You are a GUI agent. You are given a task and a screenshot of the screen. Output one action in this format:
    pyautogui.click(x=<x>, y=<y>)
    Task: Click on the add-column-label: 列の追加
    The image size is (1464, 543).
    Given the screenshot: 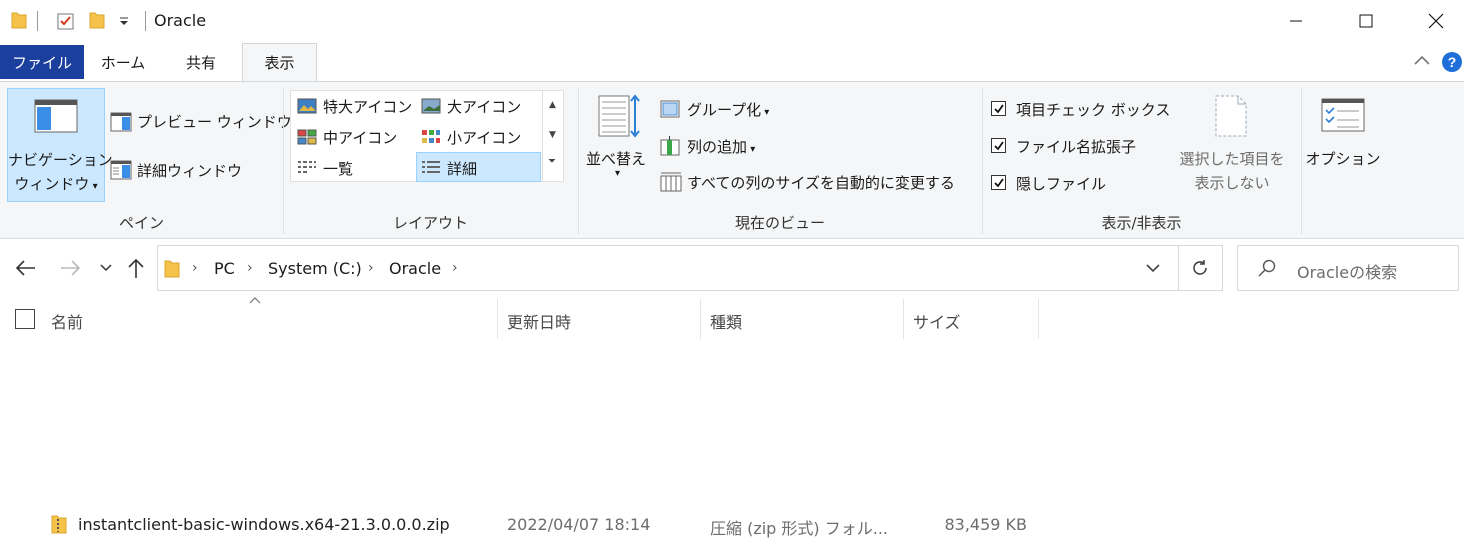 What is the action you would take?
    pyautogui.click(x=717, y=147)
    